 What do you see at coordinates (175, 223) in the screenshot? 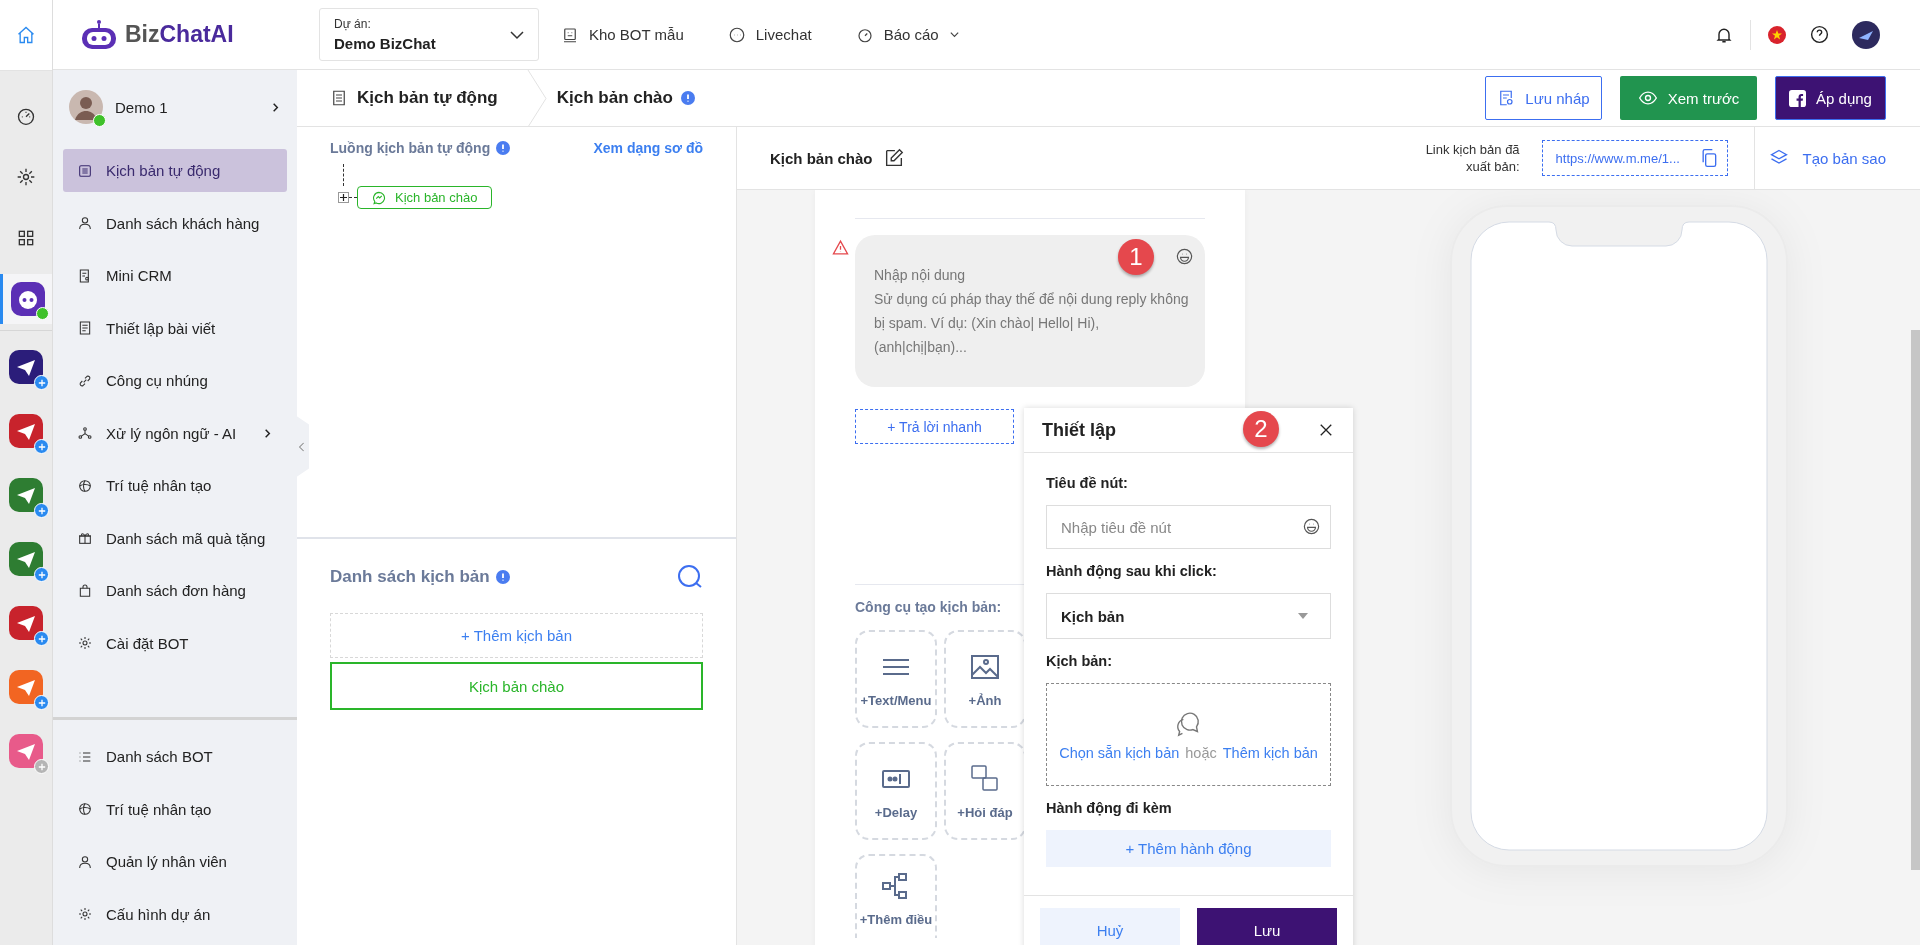
I see `sidebar-item: Danh sách khách hàng` at bounding box center [175, 223].